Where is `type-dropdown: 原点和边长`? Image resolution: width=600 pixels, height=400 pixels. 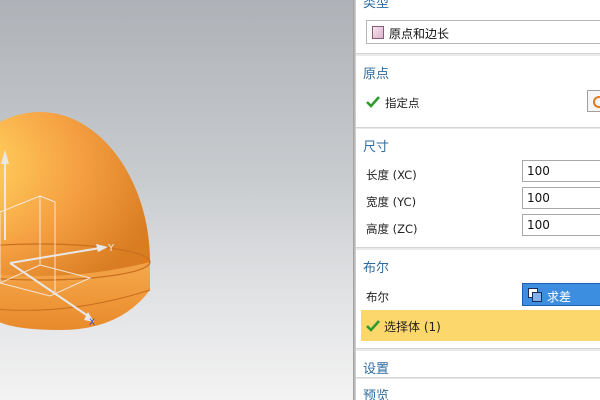 type-dropdown: 原点和边长 is located at coordinates (483, 32).